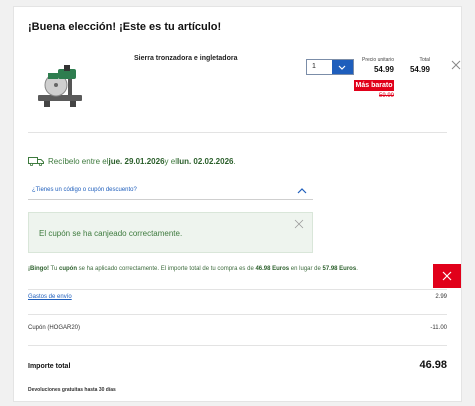 Image resolution: width=475 pixels, height=406 pixels. I want to click on shipping-link: Gastos de envío, so click(50, 297).